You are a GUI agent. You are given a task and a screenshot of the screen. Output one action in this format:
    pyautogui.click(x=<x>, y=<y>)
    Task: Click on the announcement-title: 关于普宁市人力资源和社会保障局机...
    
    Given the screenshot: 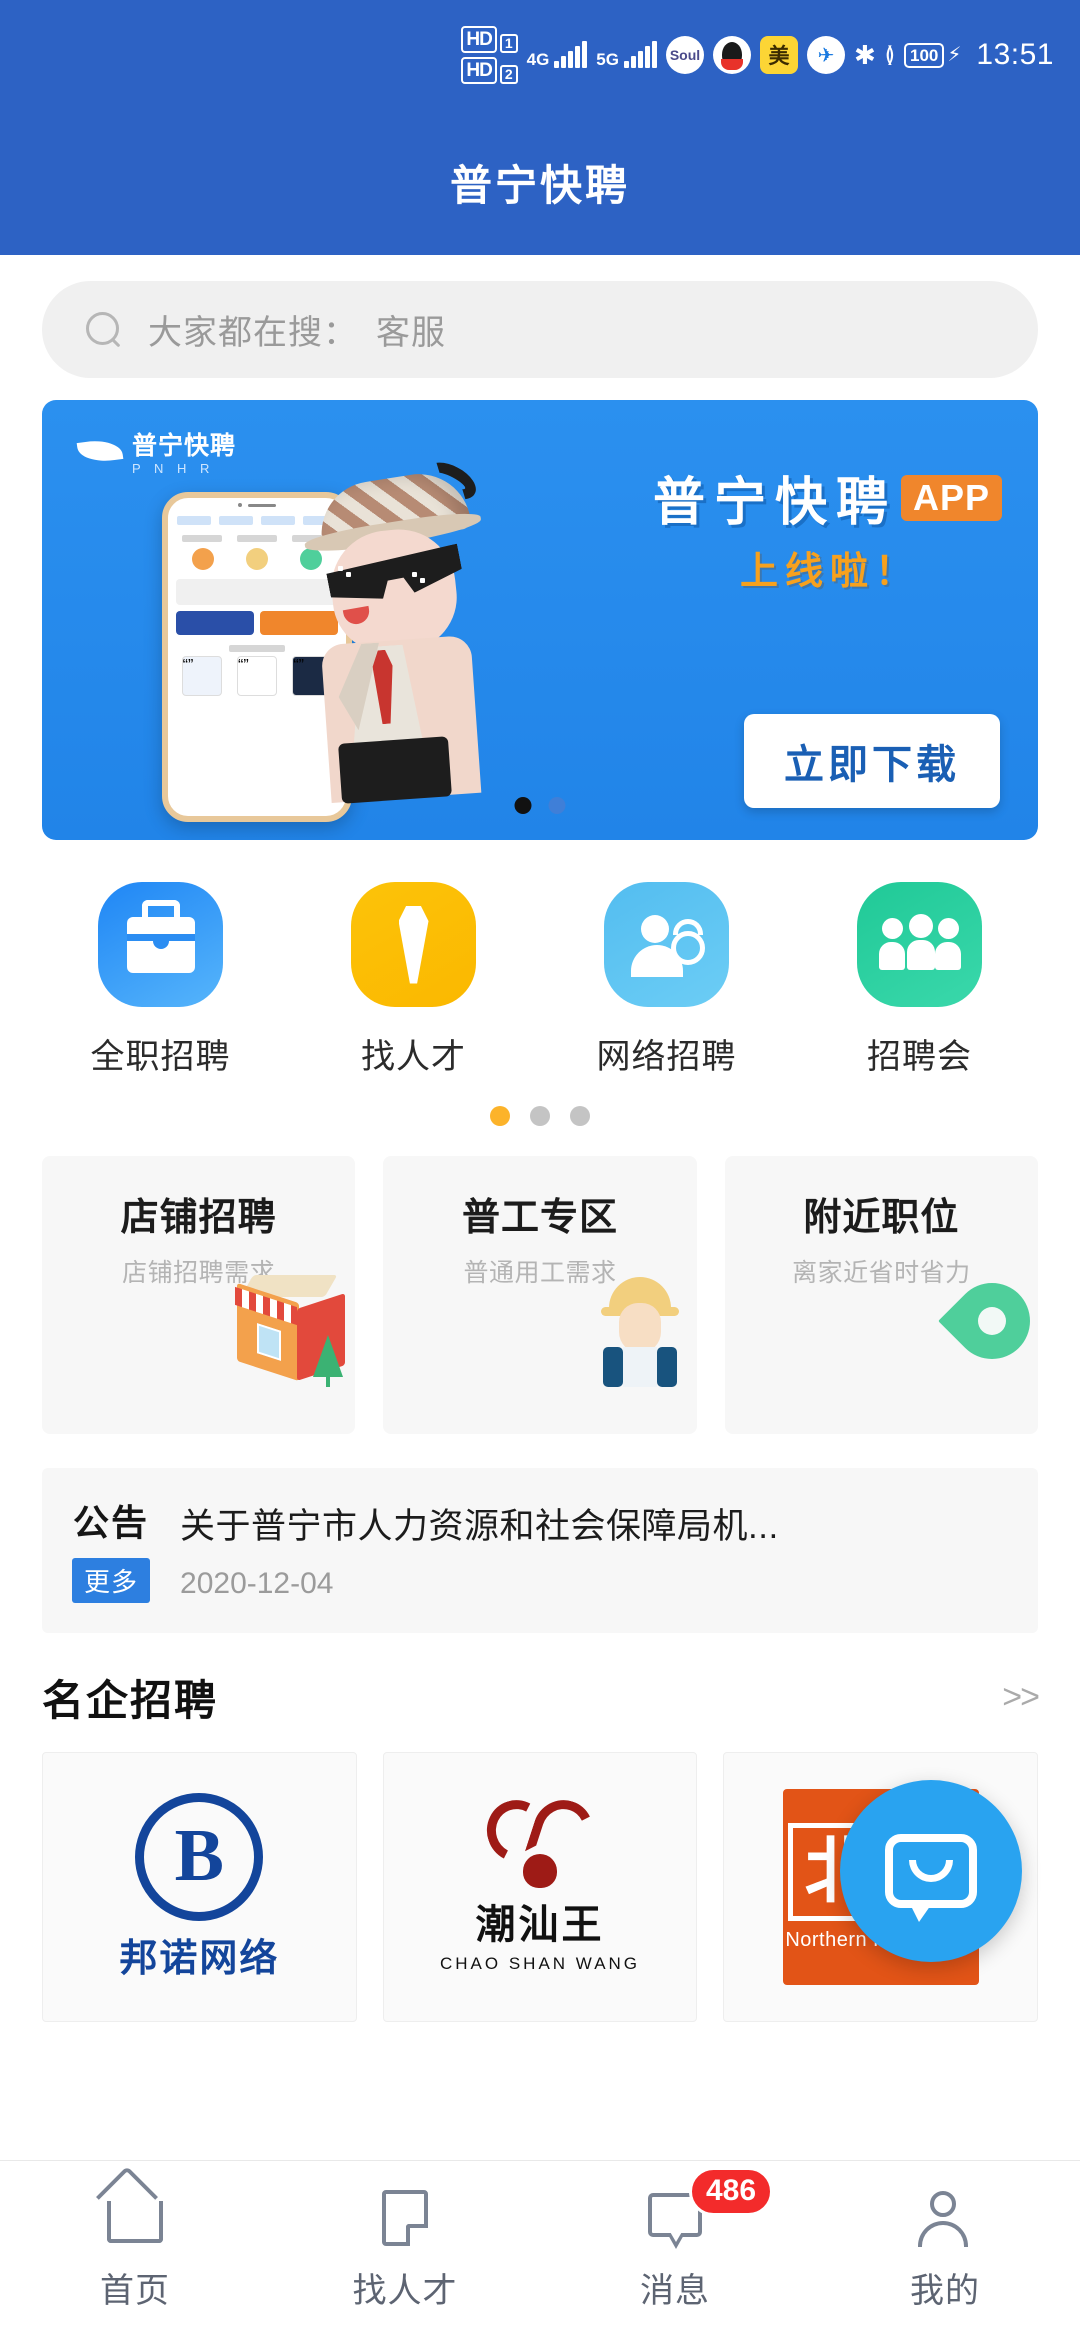 What is the action you would take?
    pyautogui.click(x=479, y=1523)
    